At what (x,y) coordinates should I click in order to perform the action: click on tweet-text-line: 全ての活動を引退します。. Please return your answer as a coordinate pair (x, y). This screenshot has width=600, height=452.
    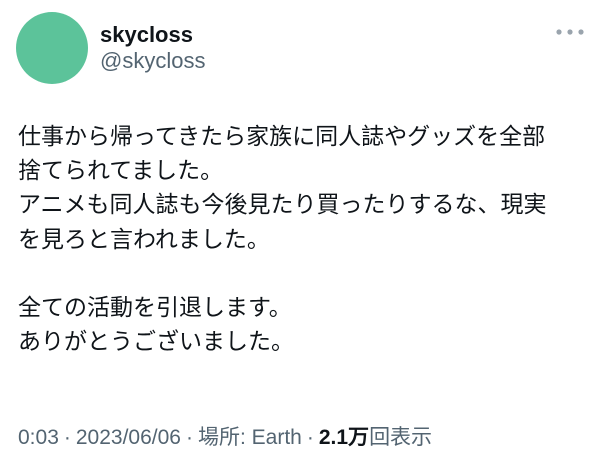
    Looking at the image, I should click on (155, 307).